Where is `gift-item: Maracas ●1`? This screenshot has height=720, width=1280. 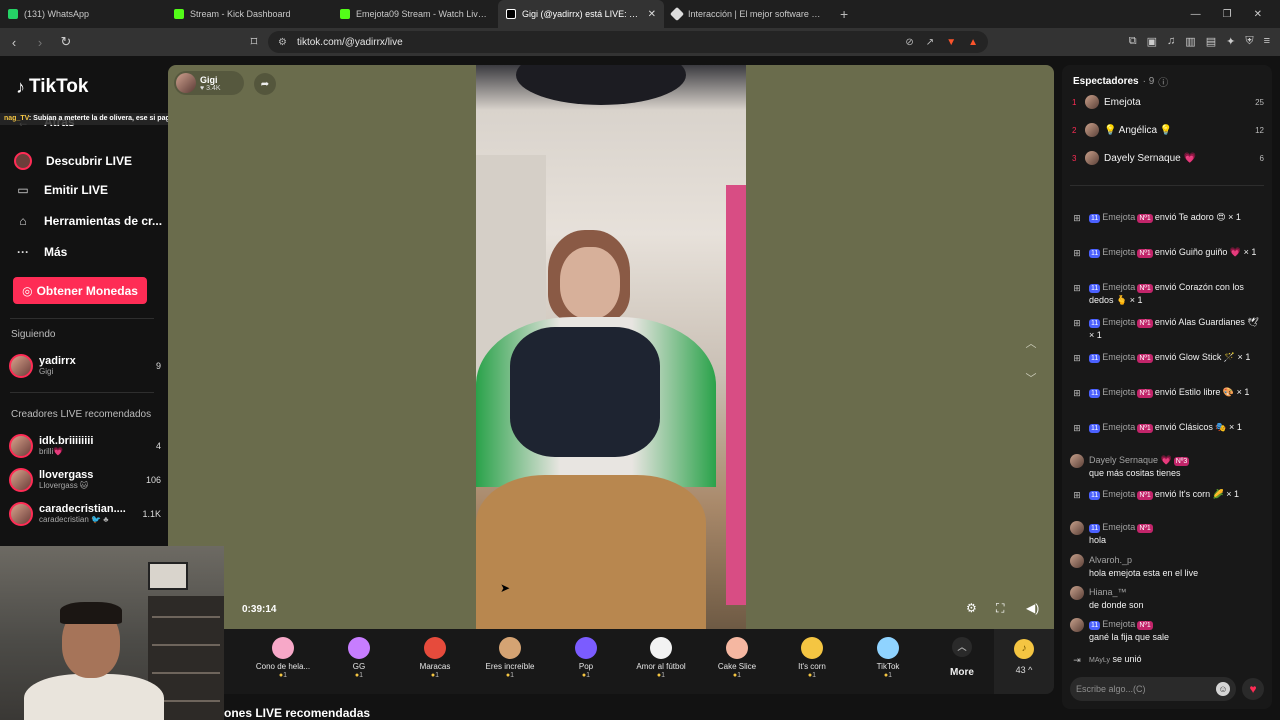
gift-item: Maracas ●1 is located at coordinates (435, 658).